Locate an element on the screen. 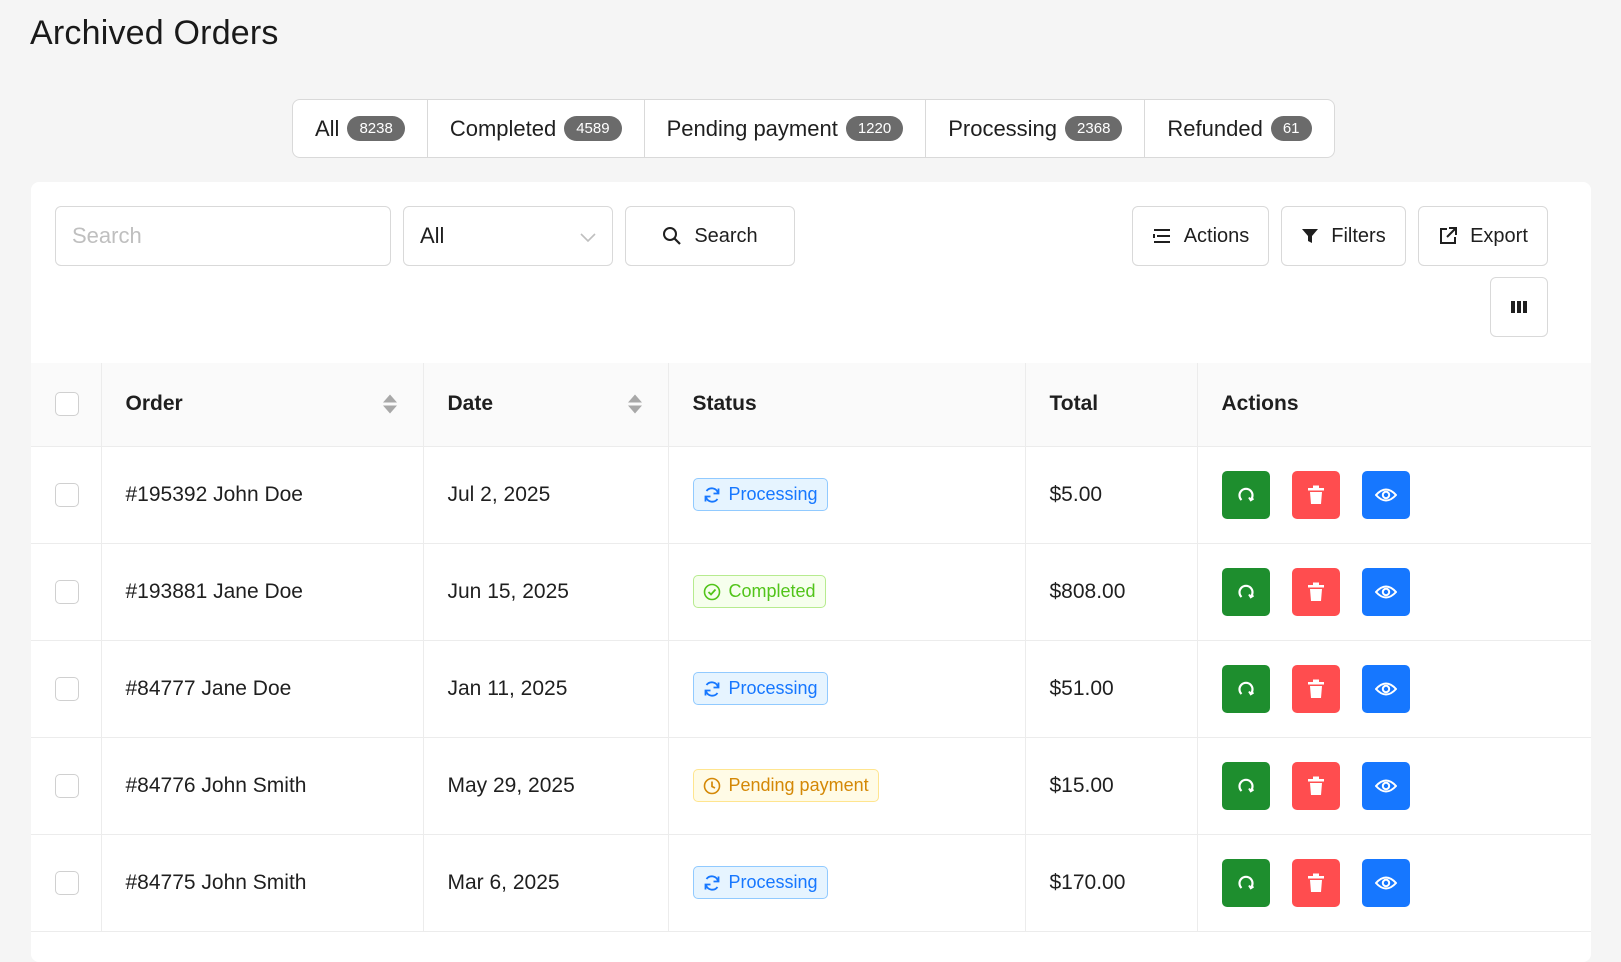  tab-processing: Processing 2368 is located at coordinates (1036, 128).